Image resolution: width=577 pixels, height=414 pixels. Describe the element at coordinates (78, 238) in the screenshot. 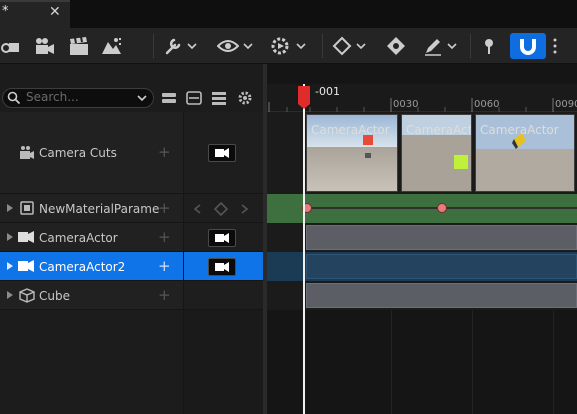

I see `track-label: CameraActor` at that location.